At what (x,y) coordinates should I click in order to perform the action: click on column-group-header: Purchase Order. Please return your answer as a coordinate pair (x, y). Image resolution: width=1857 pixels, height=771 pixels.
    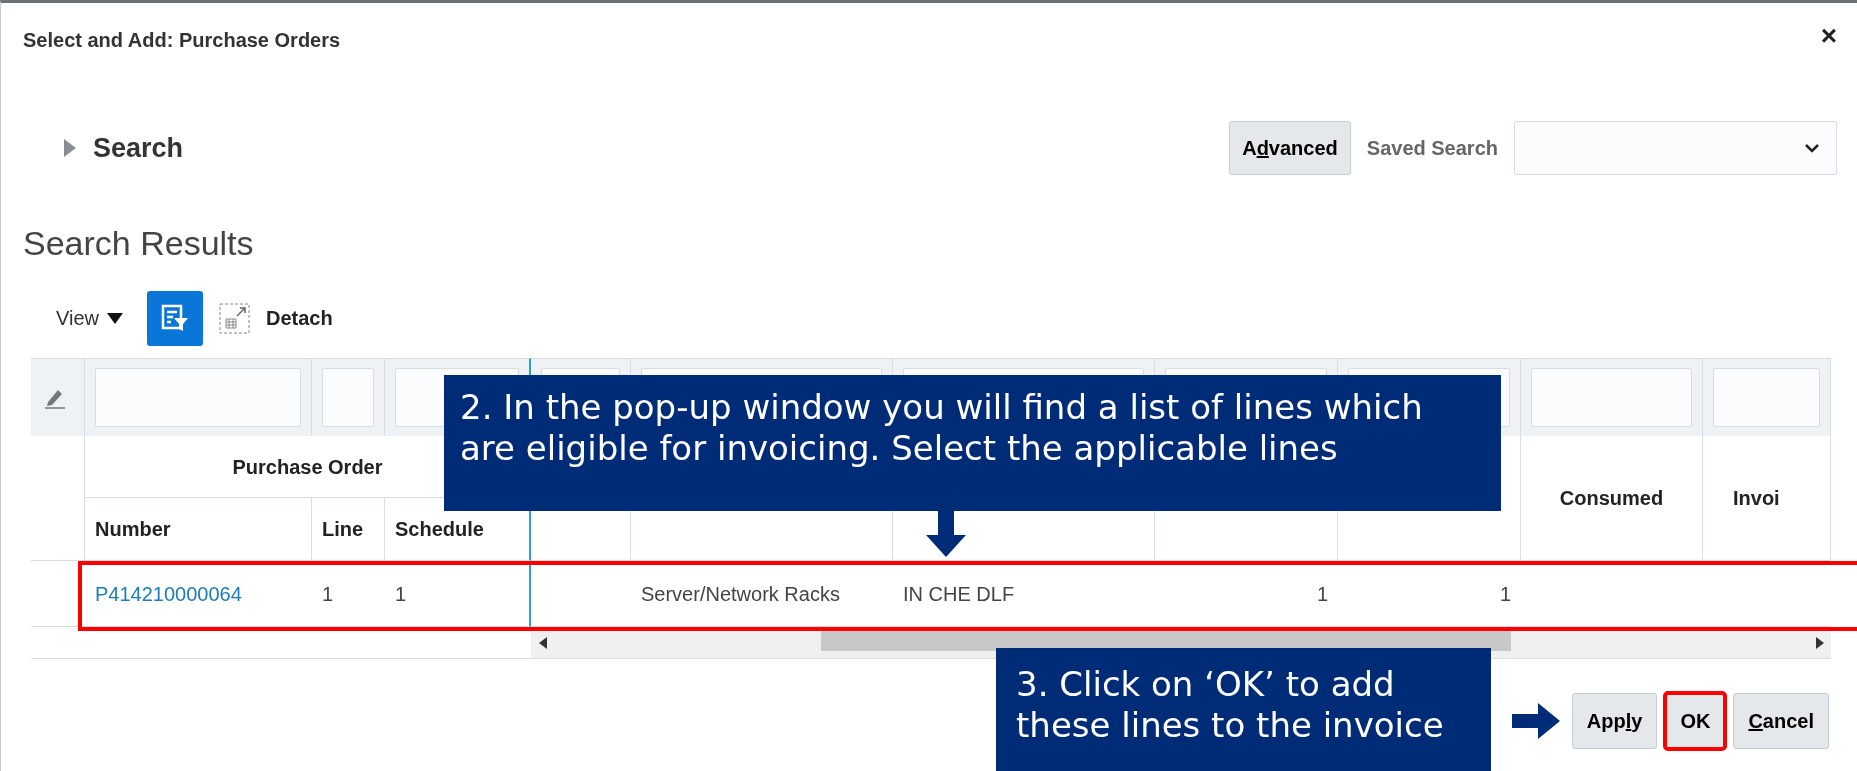
    Looking at the image, I should click on (307, 467).